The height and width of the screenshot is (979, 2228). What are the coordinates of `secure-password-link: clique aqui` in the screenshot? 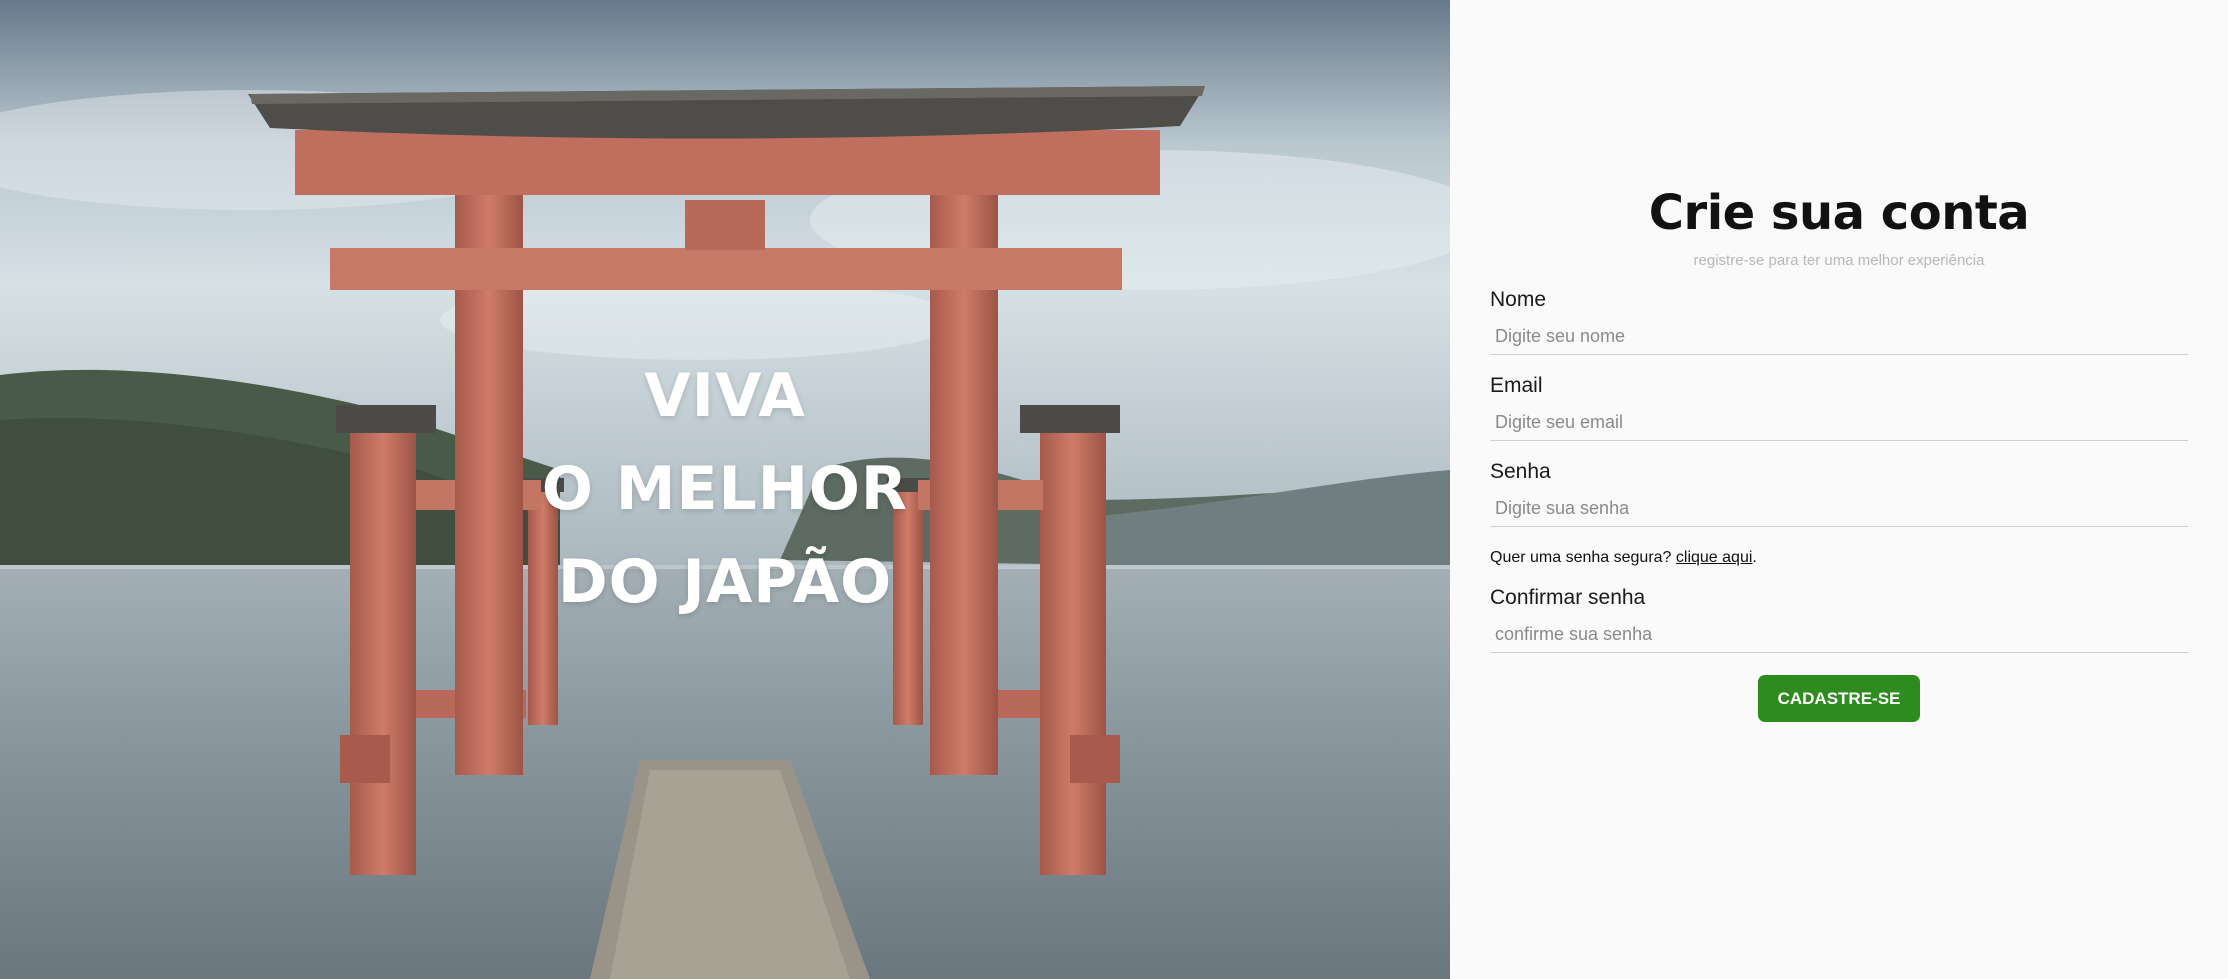 It's located at (1714, 557).